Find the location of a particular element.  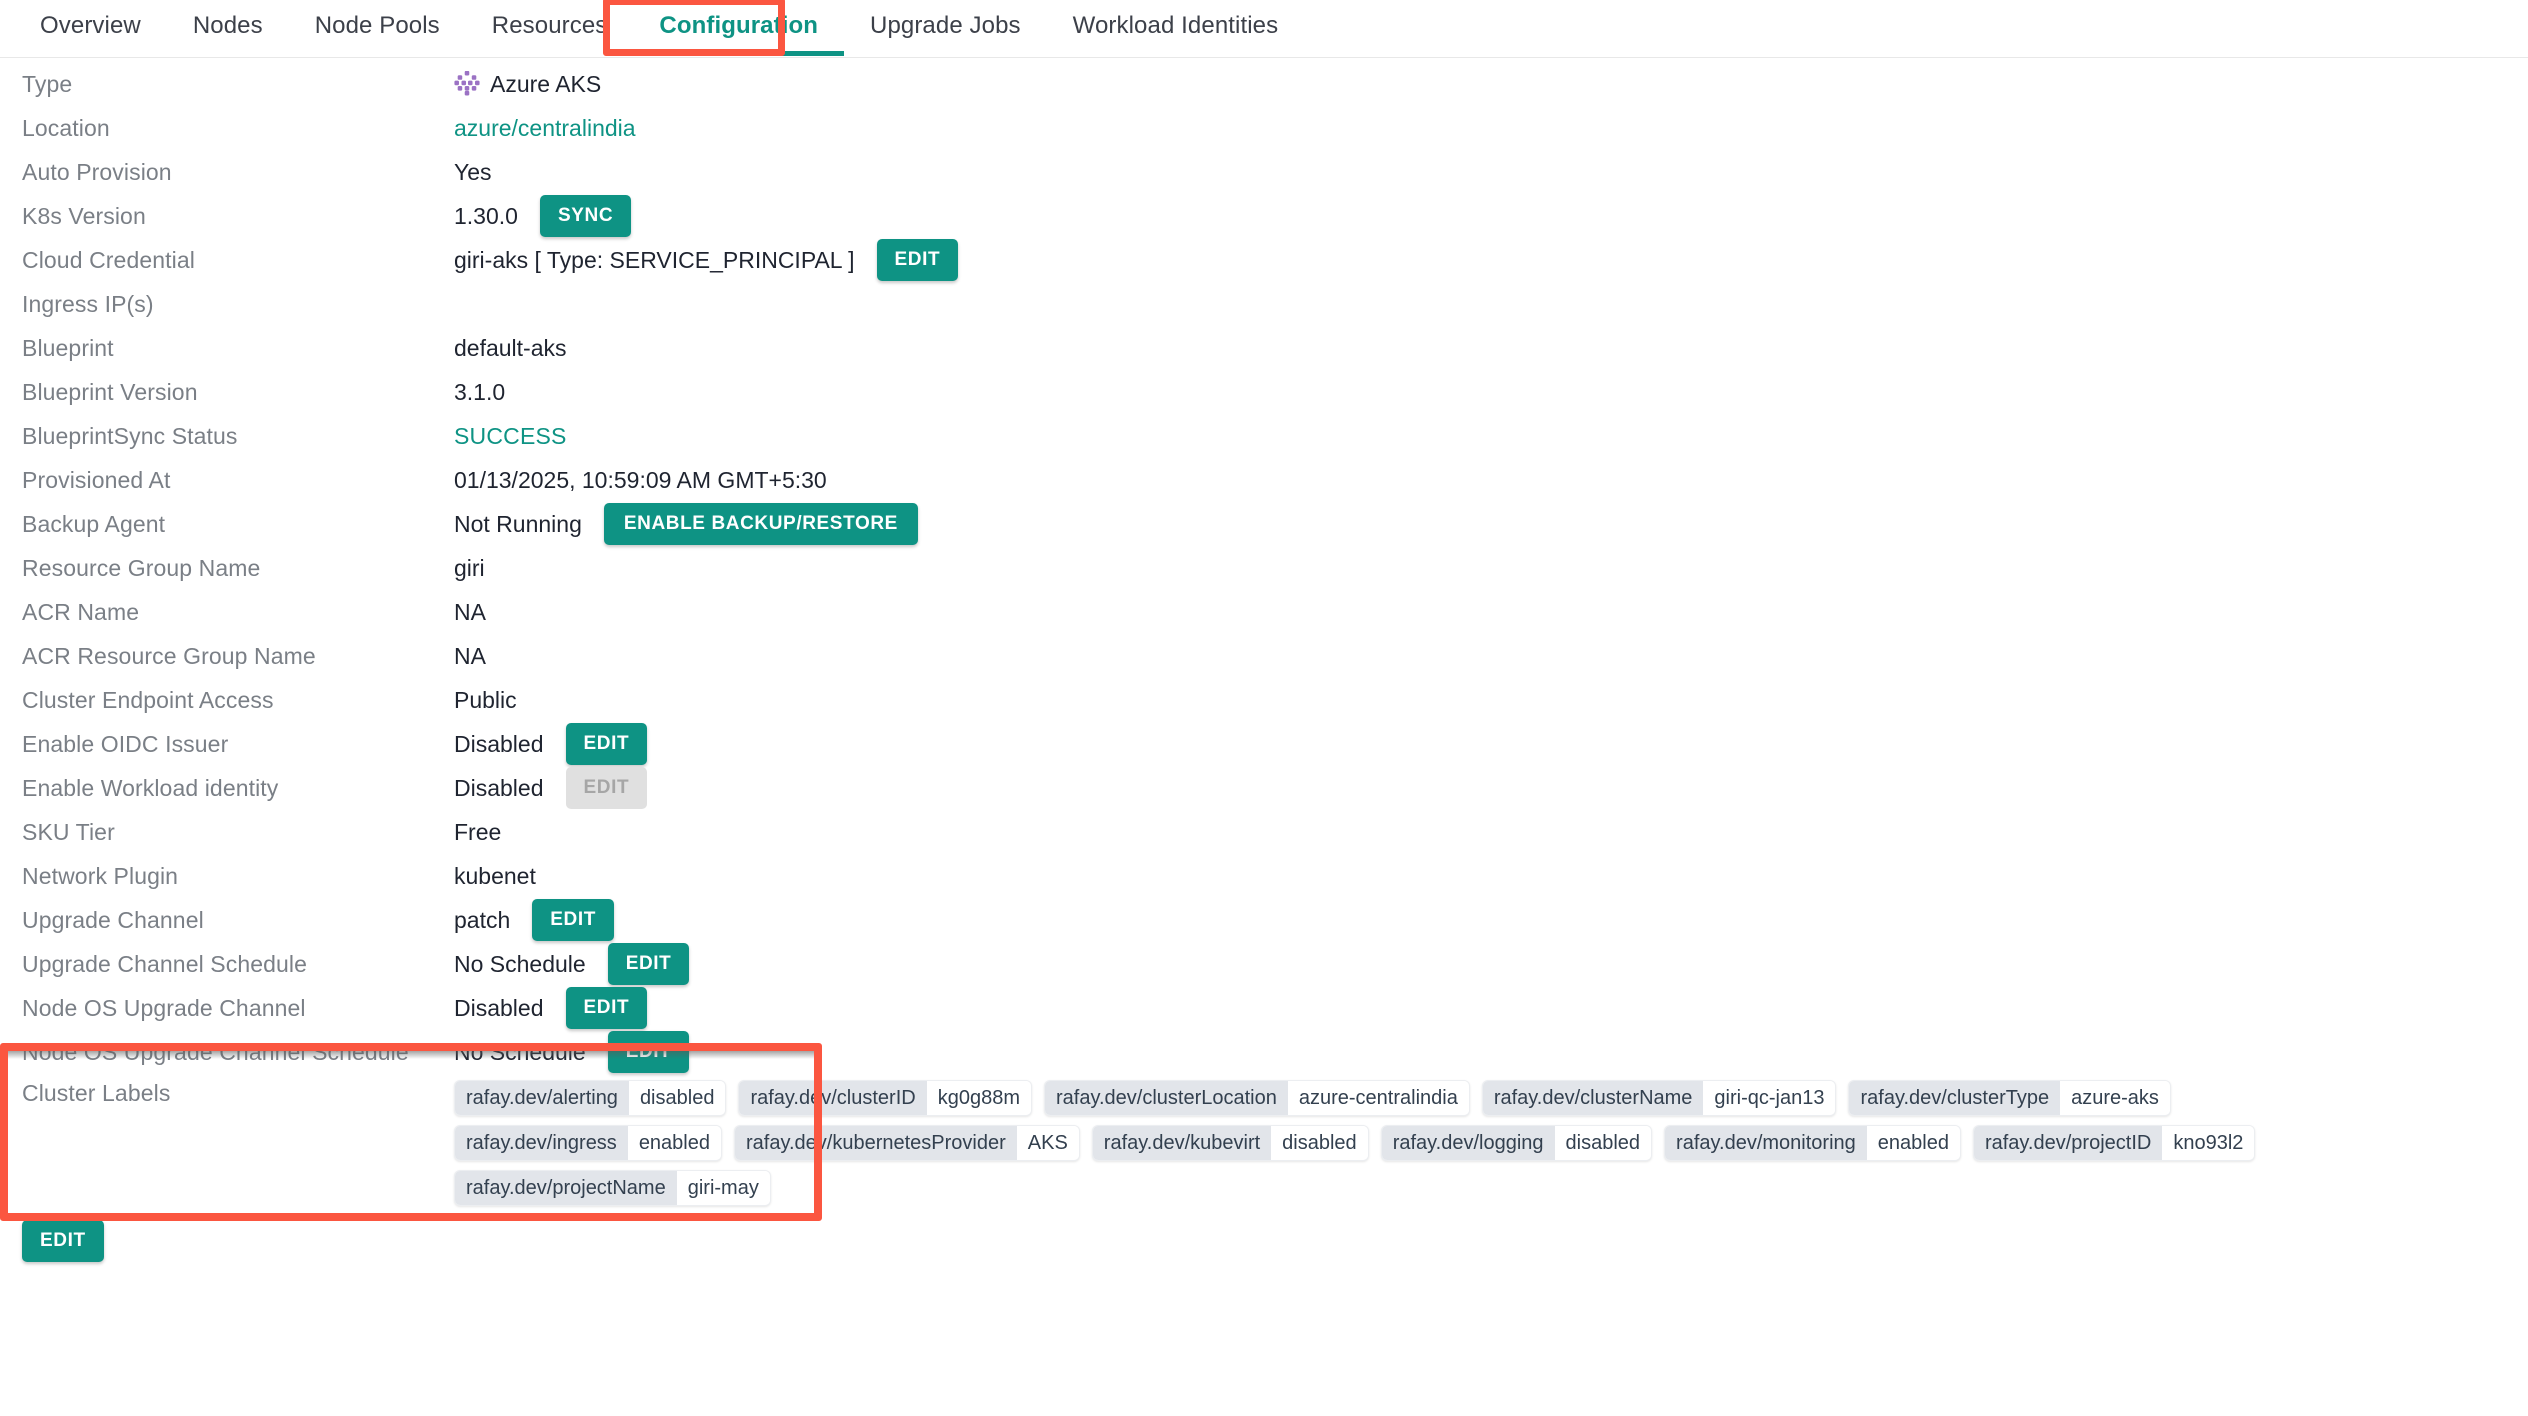

config-row-label: K8s Version is located at coordinates (84, 215).